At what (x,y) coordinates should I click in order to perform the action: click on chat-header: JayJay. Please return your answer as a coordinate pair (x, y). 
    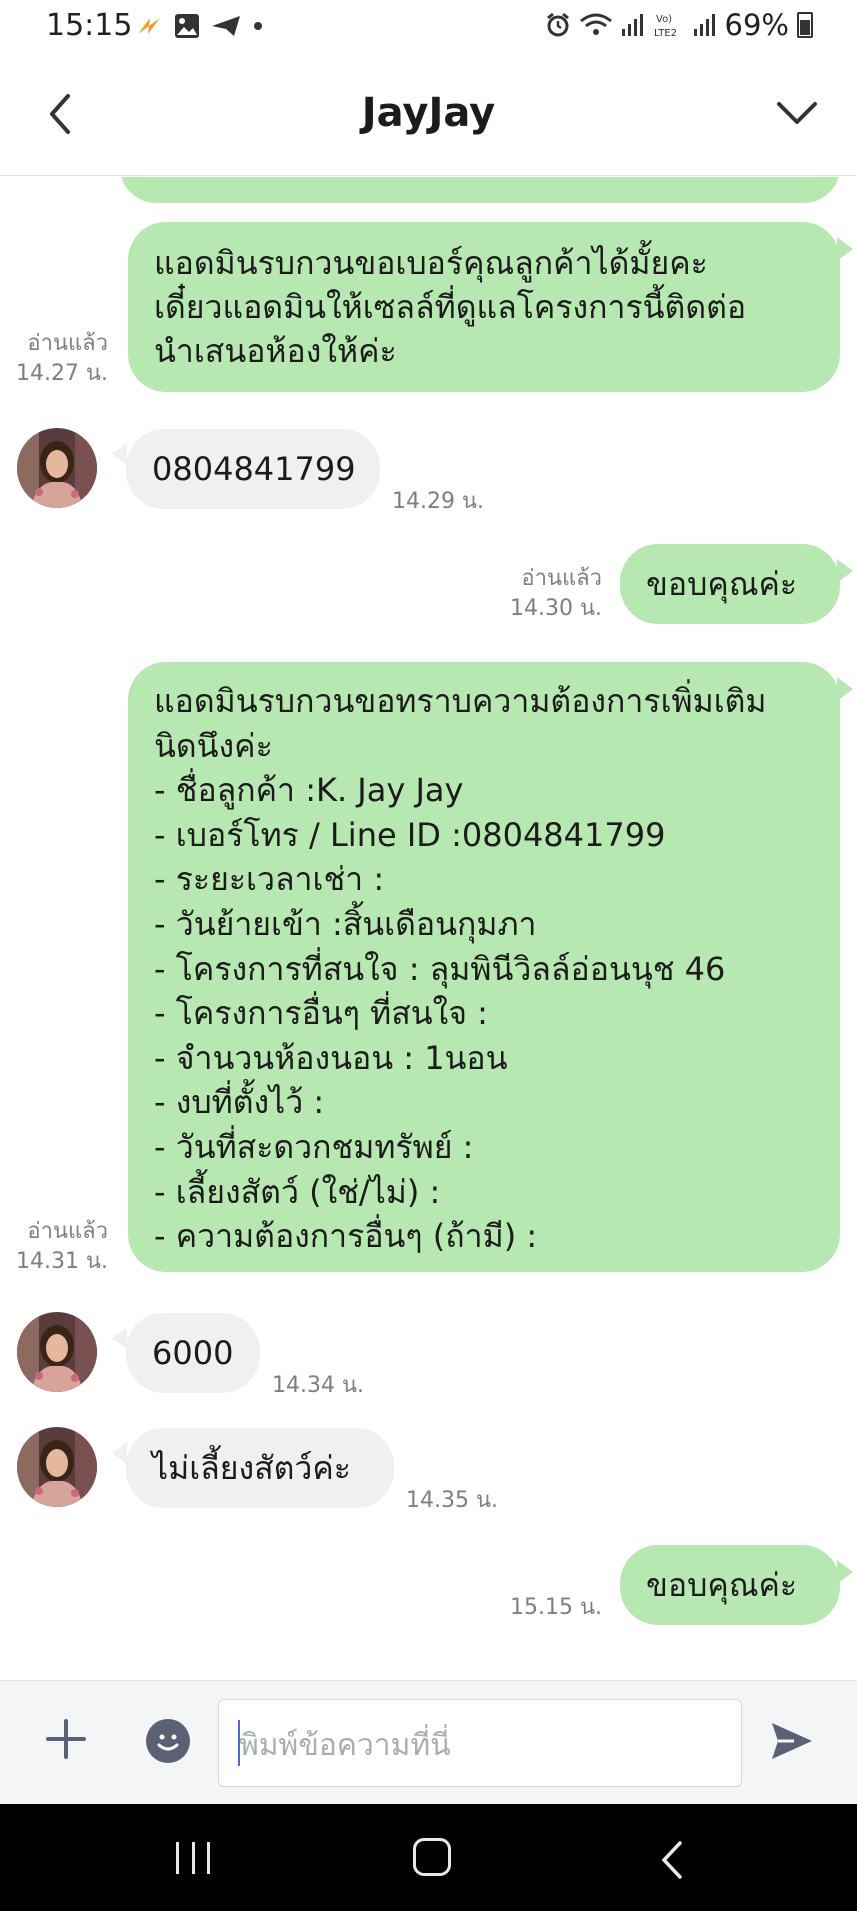
    Looking at the image, I should click on (428, 114).